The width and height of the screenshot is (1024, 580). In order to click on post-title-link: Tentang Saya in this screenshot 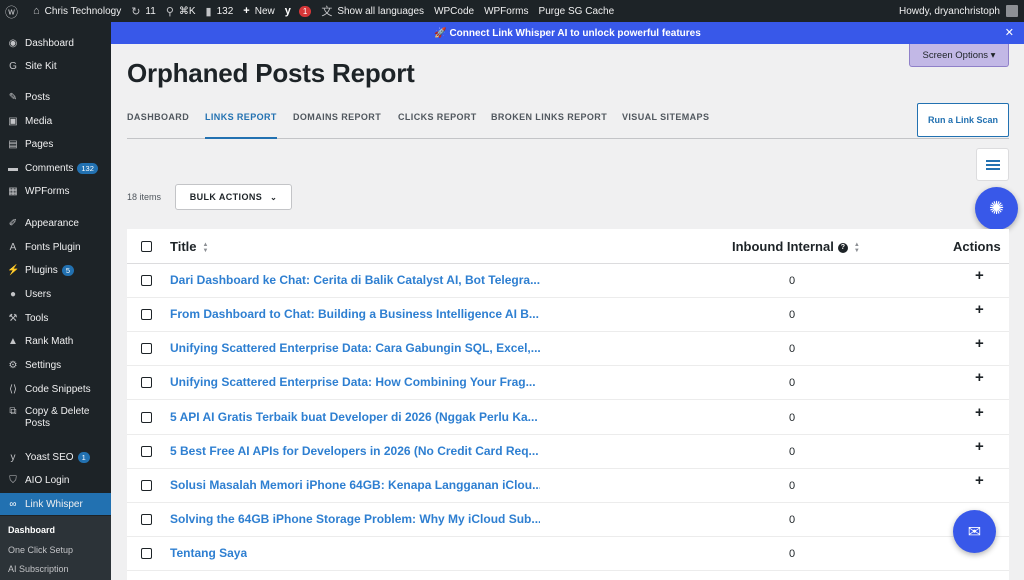, I will do `click(208, 553)`.